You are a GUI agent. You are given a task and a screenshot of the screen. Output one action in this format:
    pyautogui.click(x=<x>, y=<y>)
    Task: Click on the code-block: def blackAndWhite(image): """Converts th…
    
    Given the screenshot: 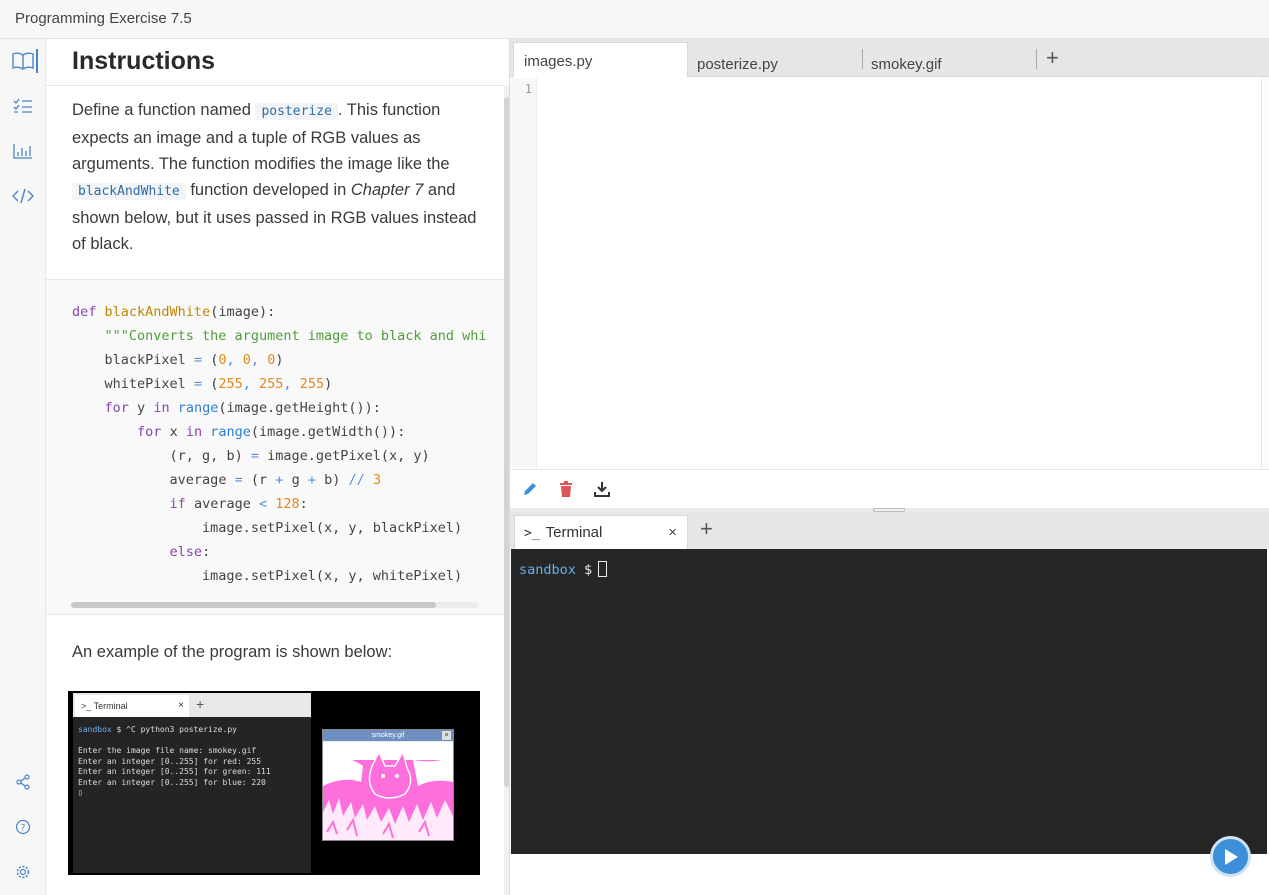 What is the action you would take?
    pyautogui.click(x=275, y=447)
    